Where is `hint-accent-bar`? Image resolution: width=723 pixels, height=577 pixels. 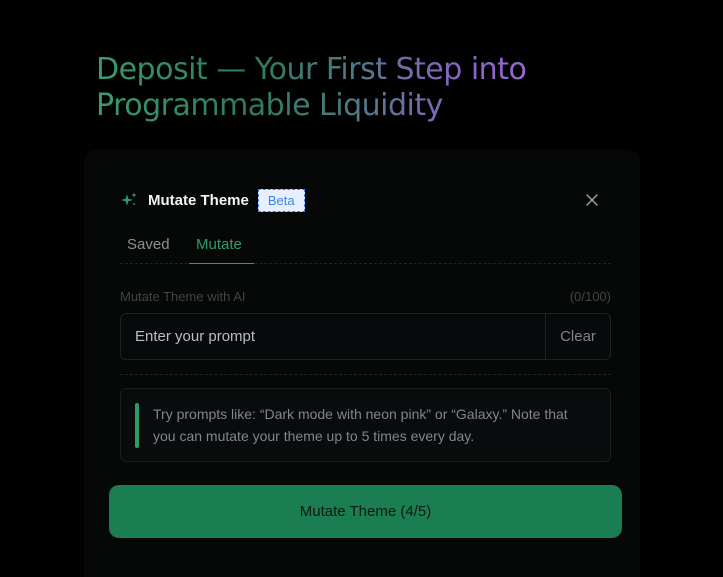
hint-accent-bar is located at coordinates (137, 425).